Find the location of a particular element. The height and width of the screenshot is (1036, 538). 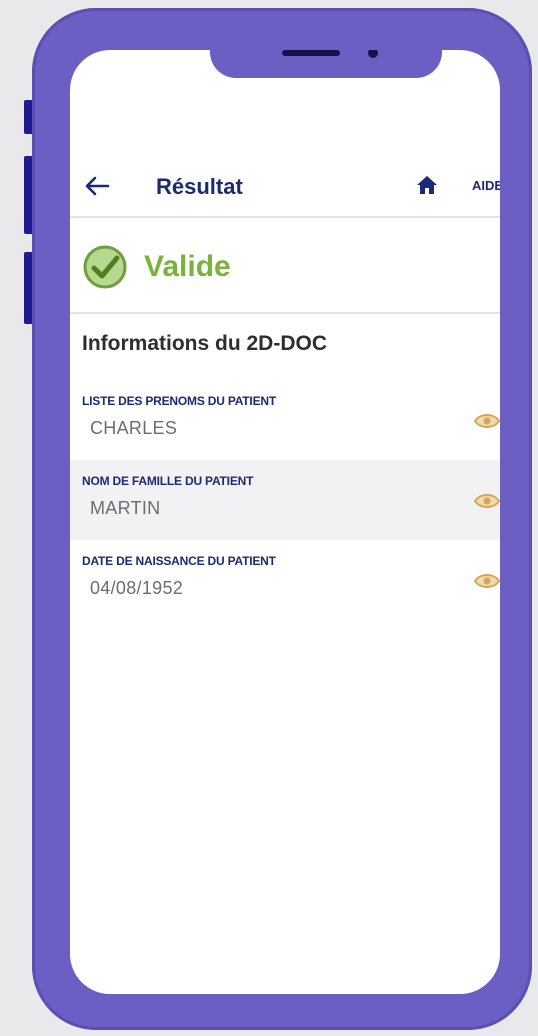

camera is located at coordinates (373, 54).